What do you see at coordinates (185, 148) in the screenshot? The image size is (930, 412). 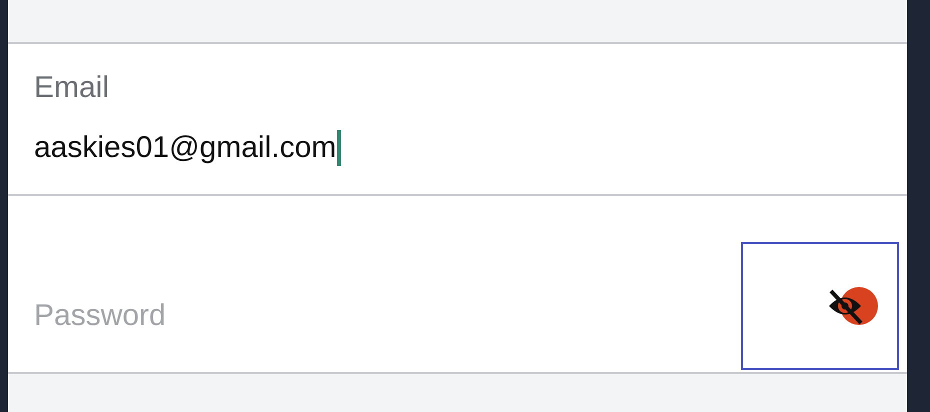 I see `email-field: aaskies01@gmail.com` at bounding box center [185, 148].